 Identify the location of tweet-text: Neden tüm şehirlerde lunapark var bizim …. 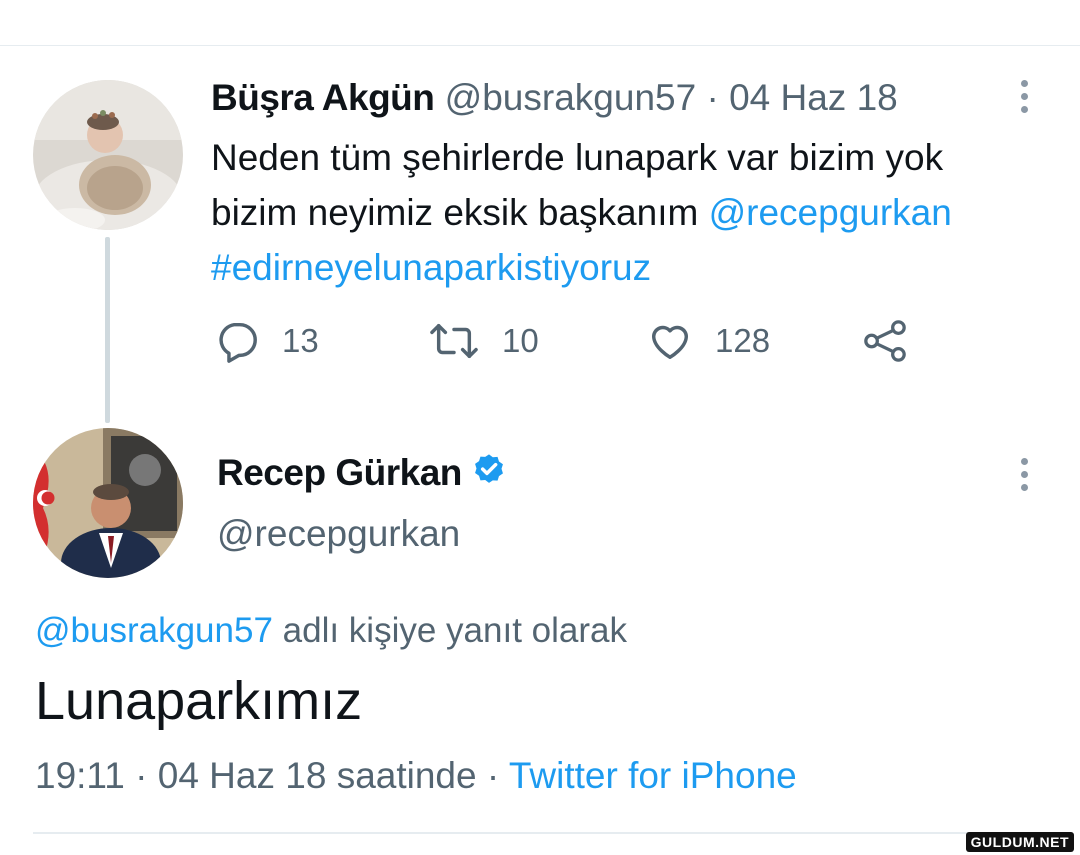
(626, 212).